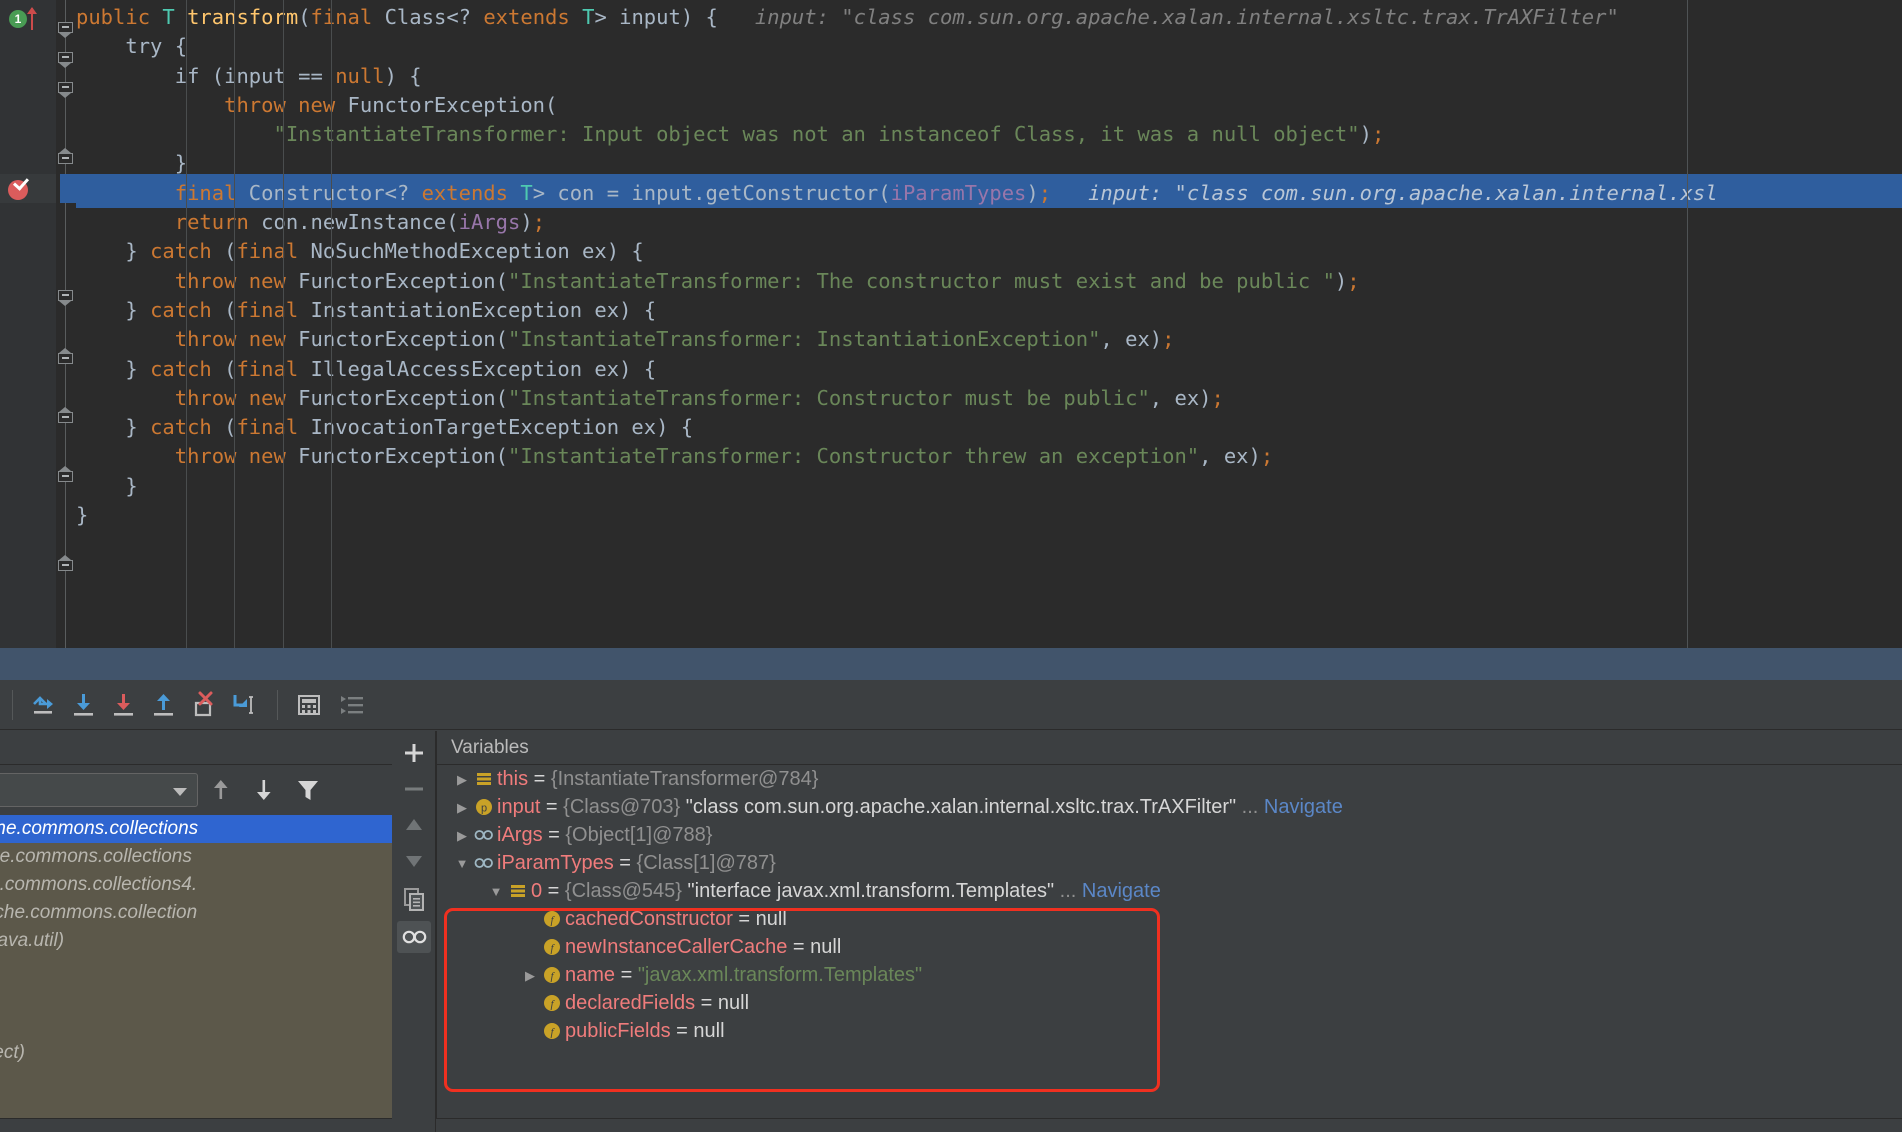 The height and width of the screenshot is (1132, 1902). What do you see at coordinates (119, 17) in the screenshot?
I see `code-token: public` at bounding box center [119, 17].